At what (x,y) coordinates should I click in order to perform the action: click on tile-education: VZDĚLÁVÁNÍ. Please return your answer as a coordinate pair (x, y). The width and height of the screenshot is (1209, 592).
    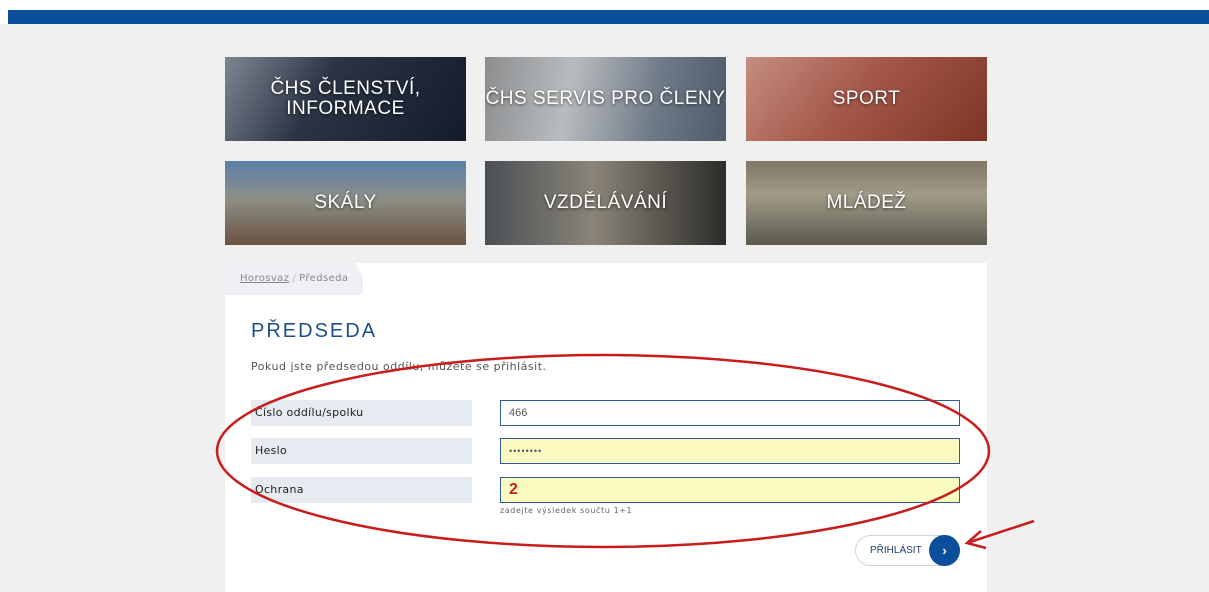
    Looking at the image, I should click on (605, 203).